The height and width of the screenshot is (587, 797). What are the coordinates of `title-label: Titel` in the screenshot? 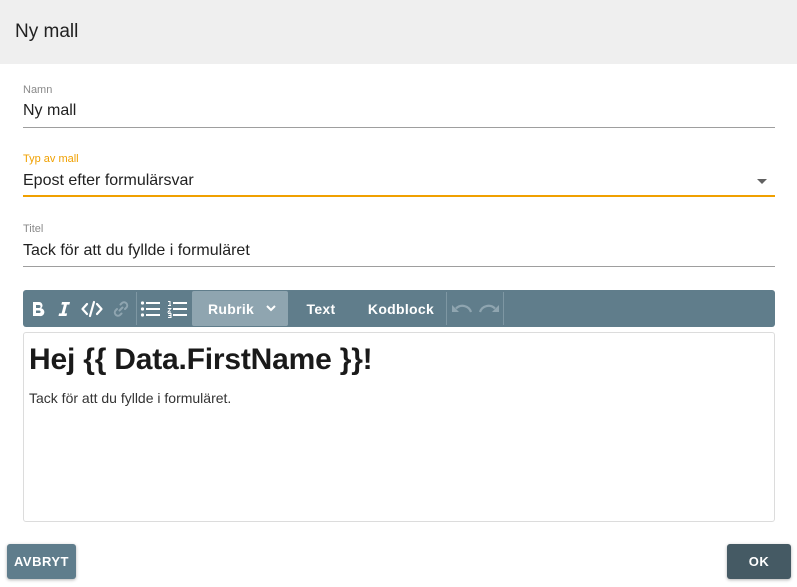 It's located at (33, 229).